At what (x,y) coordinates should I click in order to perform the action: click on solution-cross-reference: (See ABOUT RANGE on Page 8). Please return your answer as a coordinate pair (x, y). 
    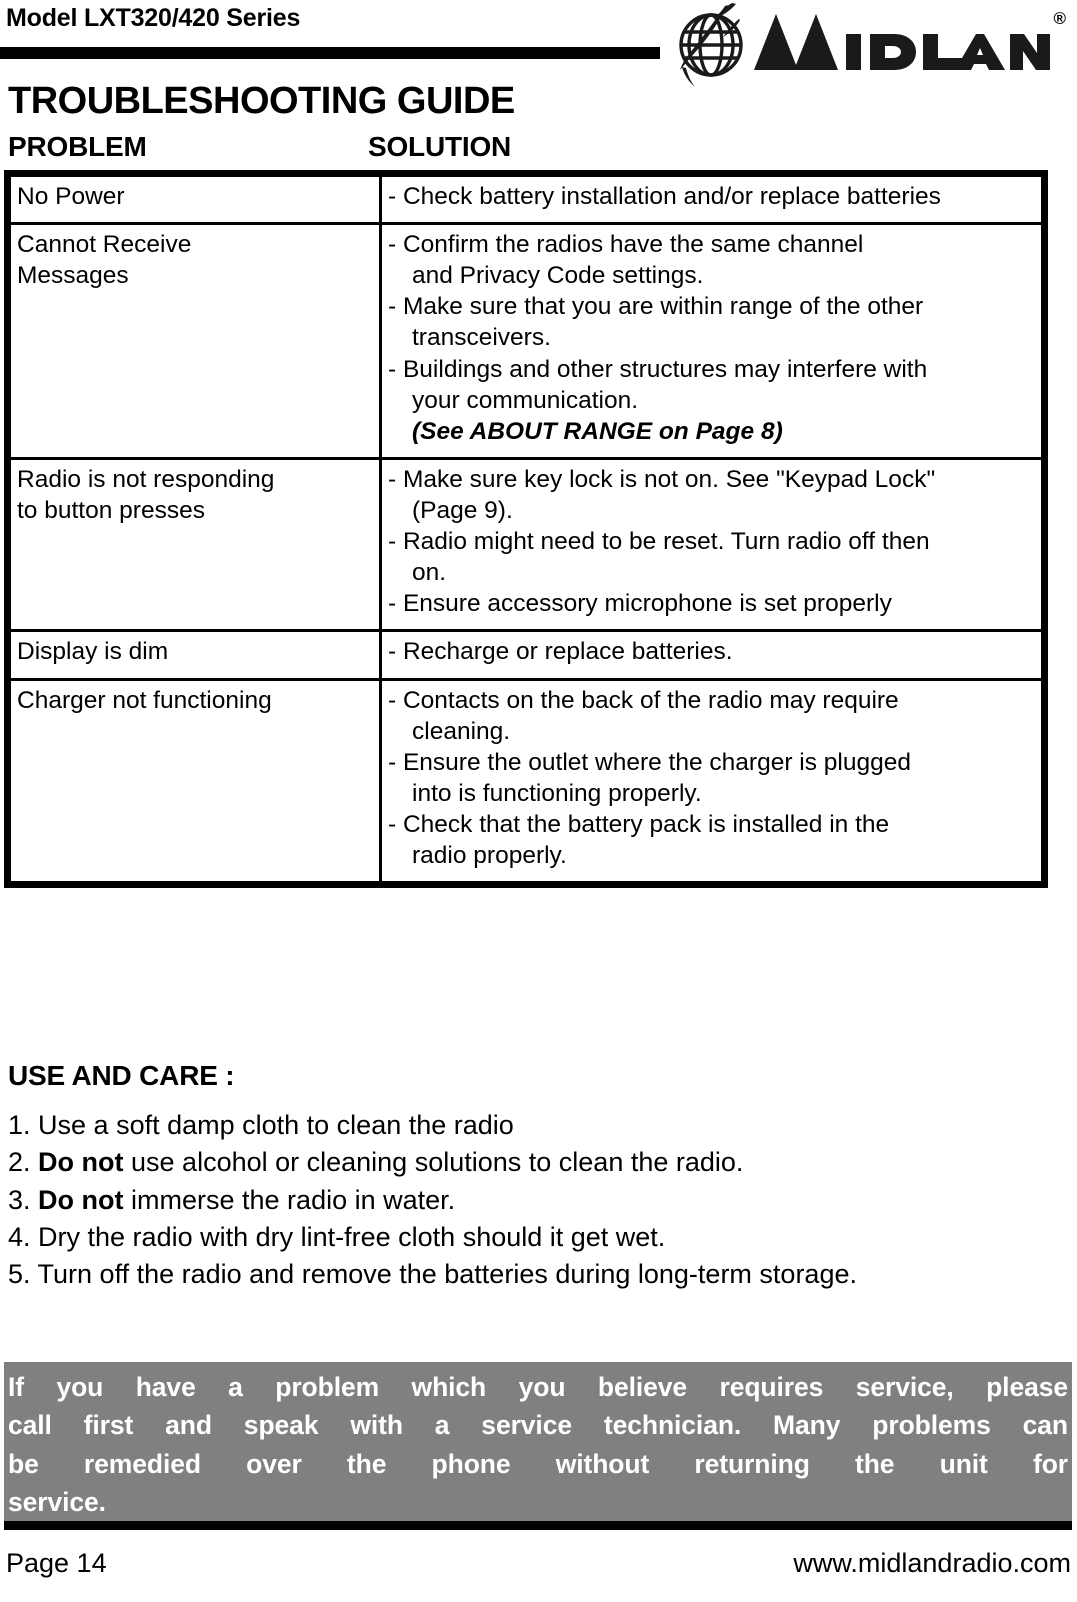
    Looking at the image, I should click on (597, 431).